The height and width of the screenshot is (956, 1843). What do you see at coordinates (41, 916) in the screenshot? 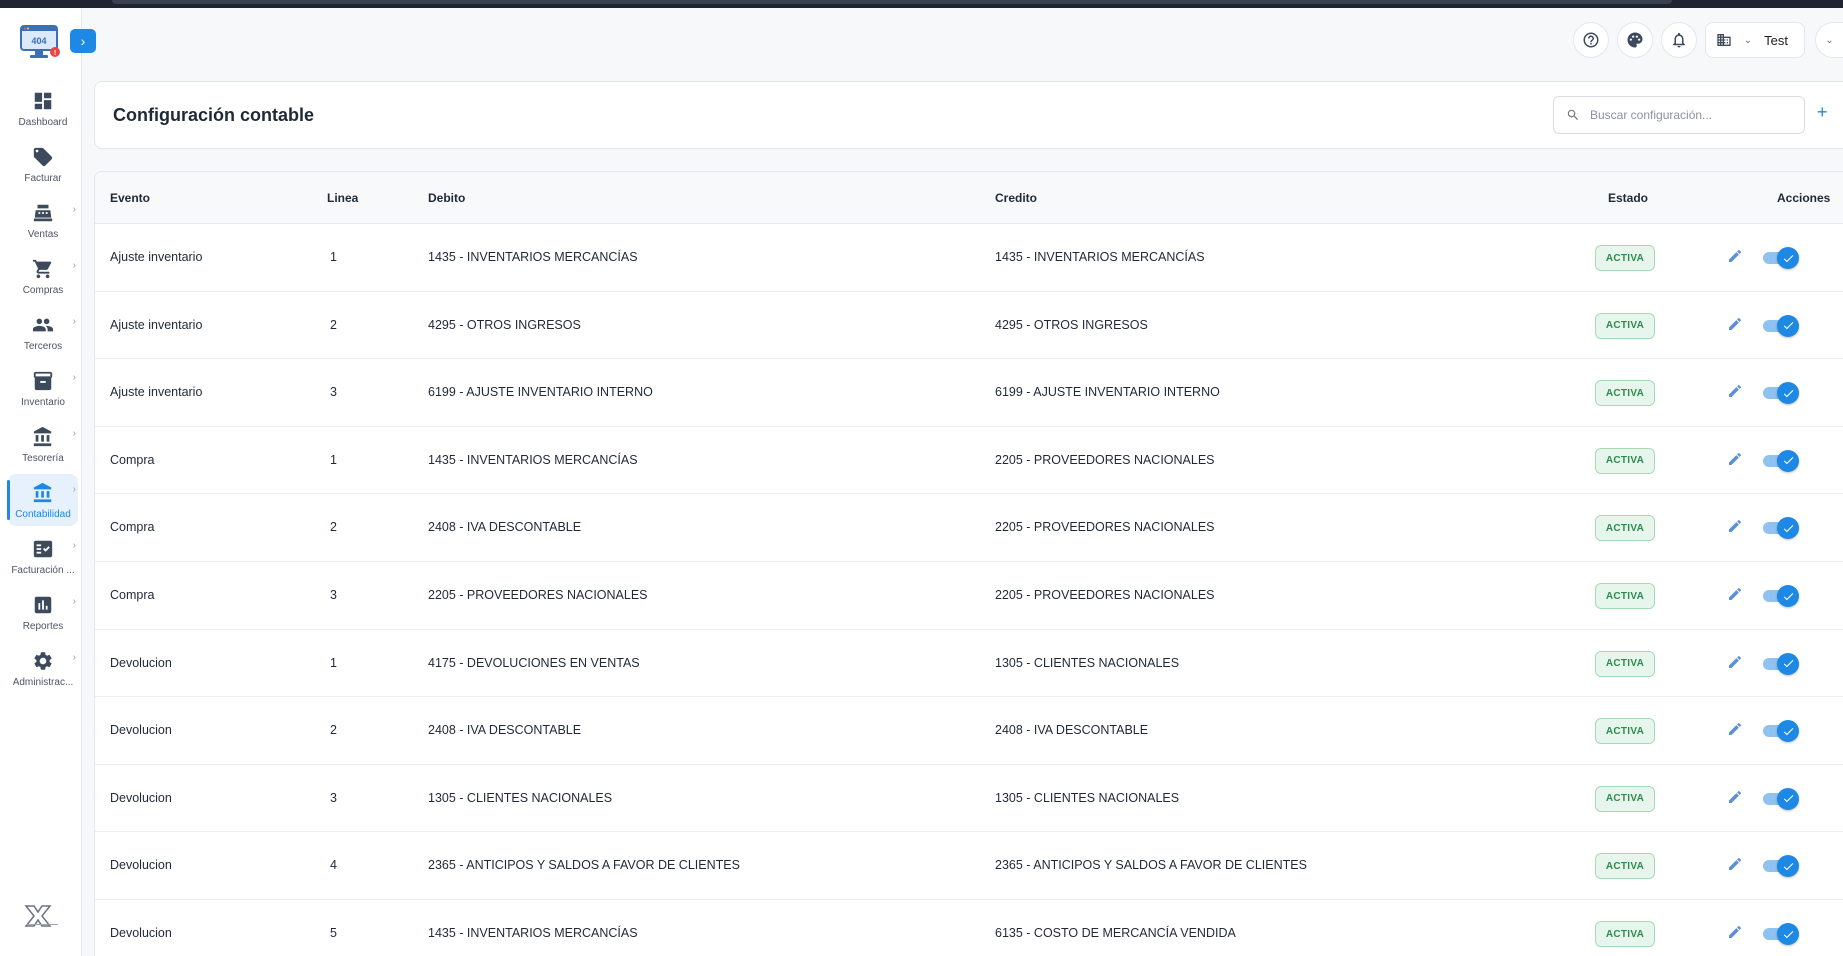
I see `brand-logo-icon` at bounding box center [41, 916].